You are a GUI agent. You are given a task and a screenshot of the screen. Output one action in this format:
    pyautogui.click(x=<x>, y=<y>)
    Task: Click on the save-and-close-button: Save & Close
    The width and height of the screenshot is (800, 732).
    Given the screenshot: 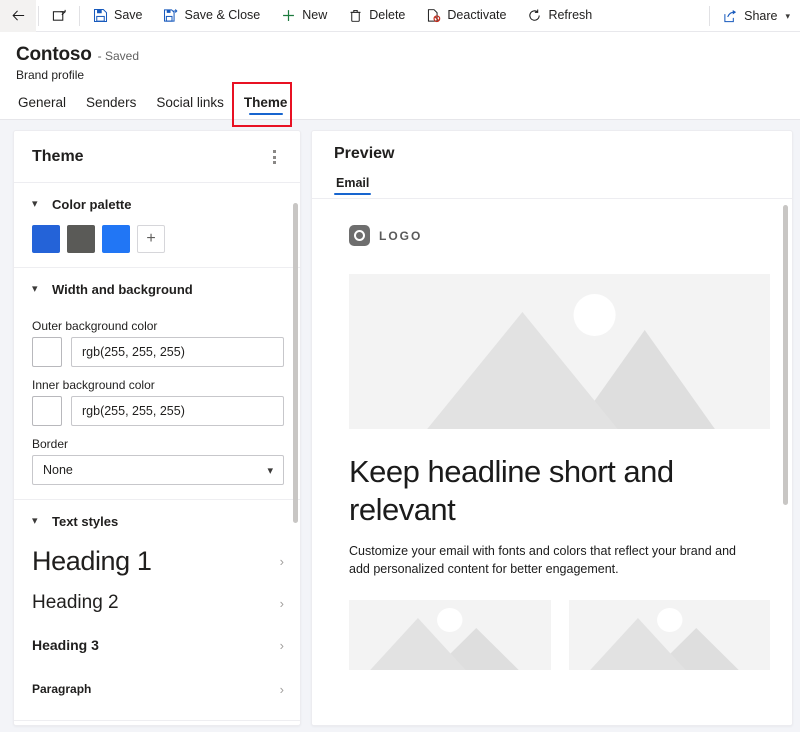 What is the action you would take?
    pyautogui.click(x=212, y=16)
    